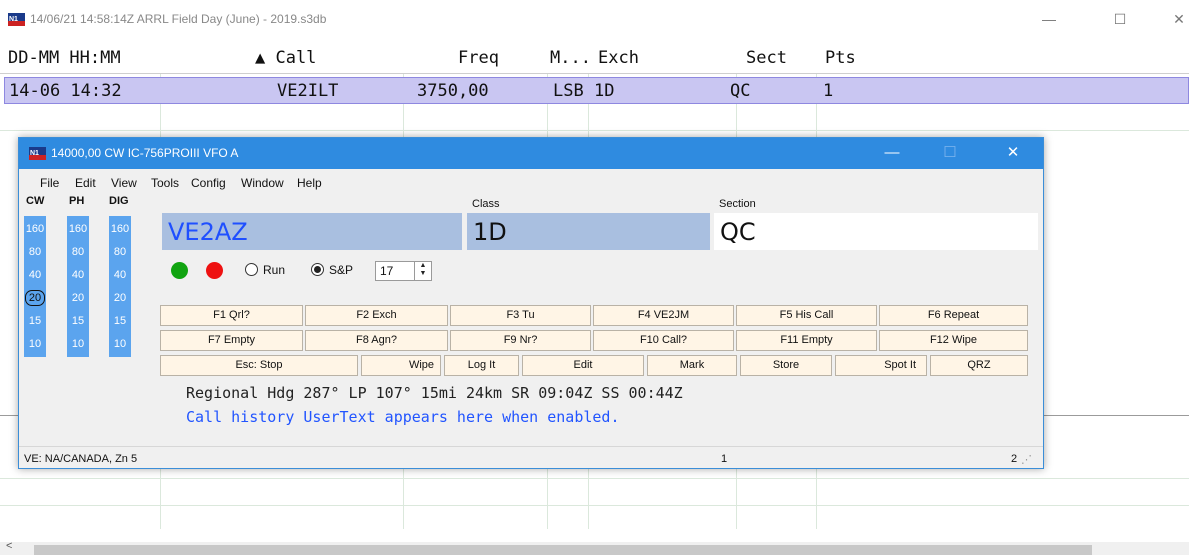  What do you see at coordinates (786, 365) in the screenshot?
I see `store-button: Store` at bounding box center [786, 365].